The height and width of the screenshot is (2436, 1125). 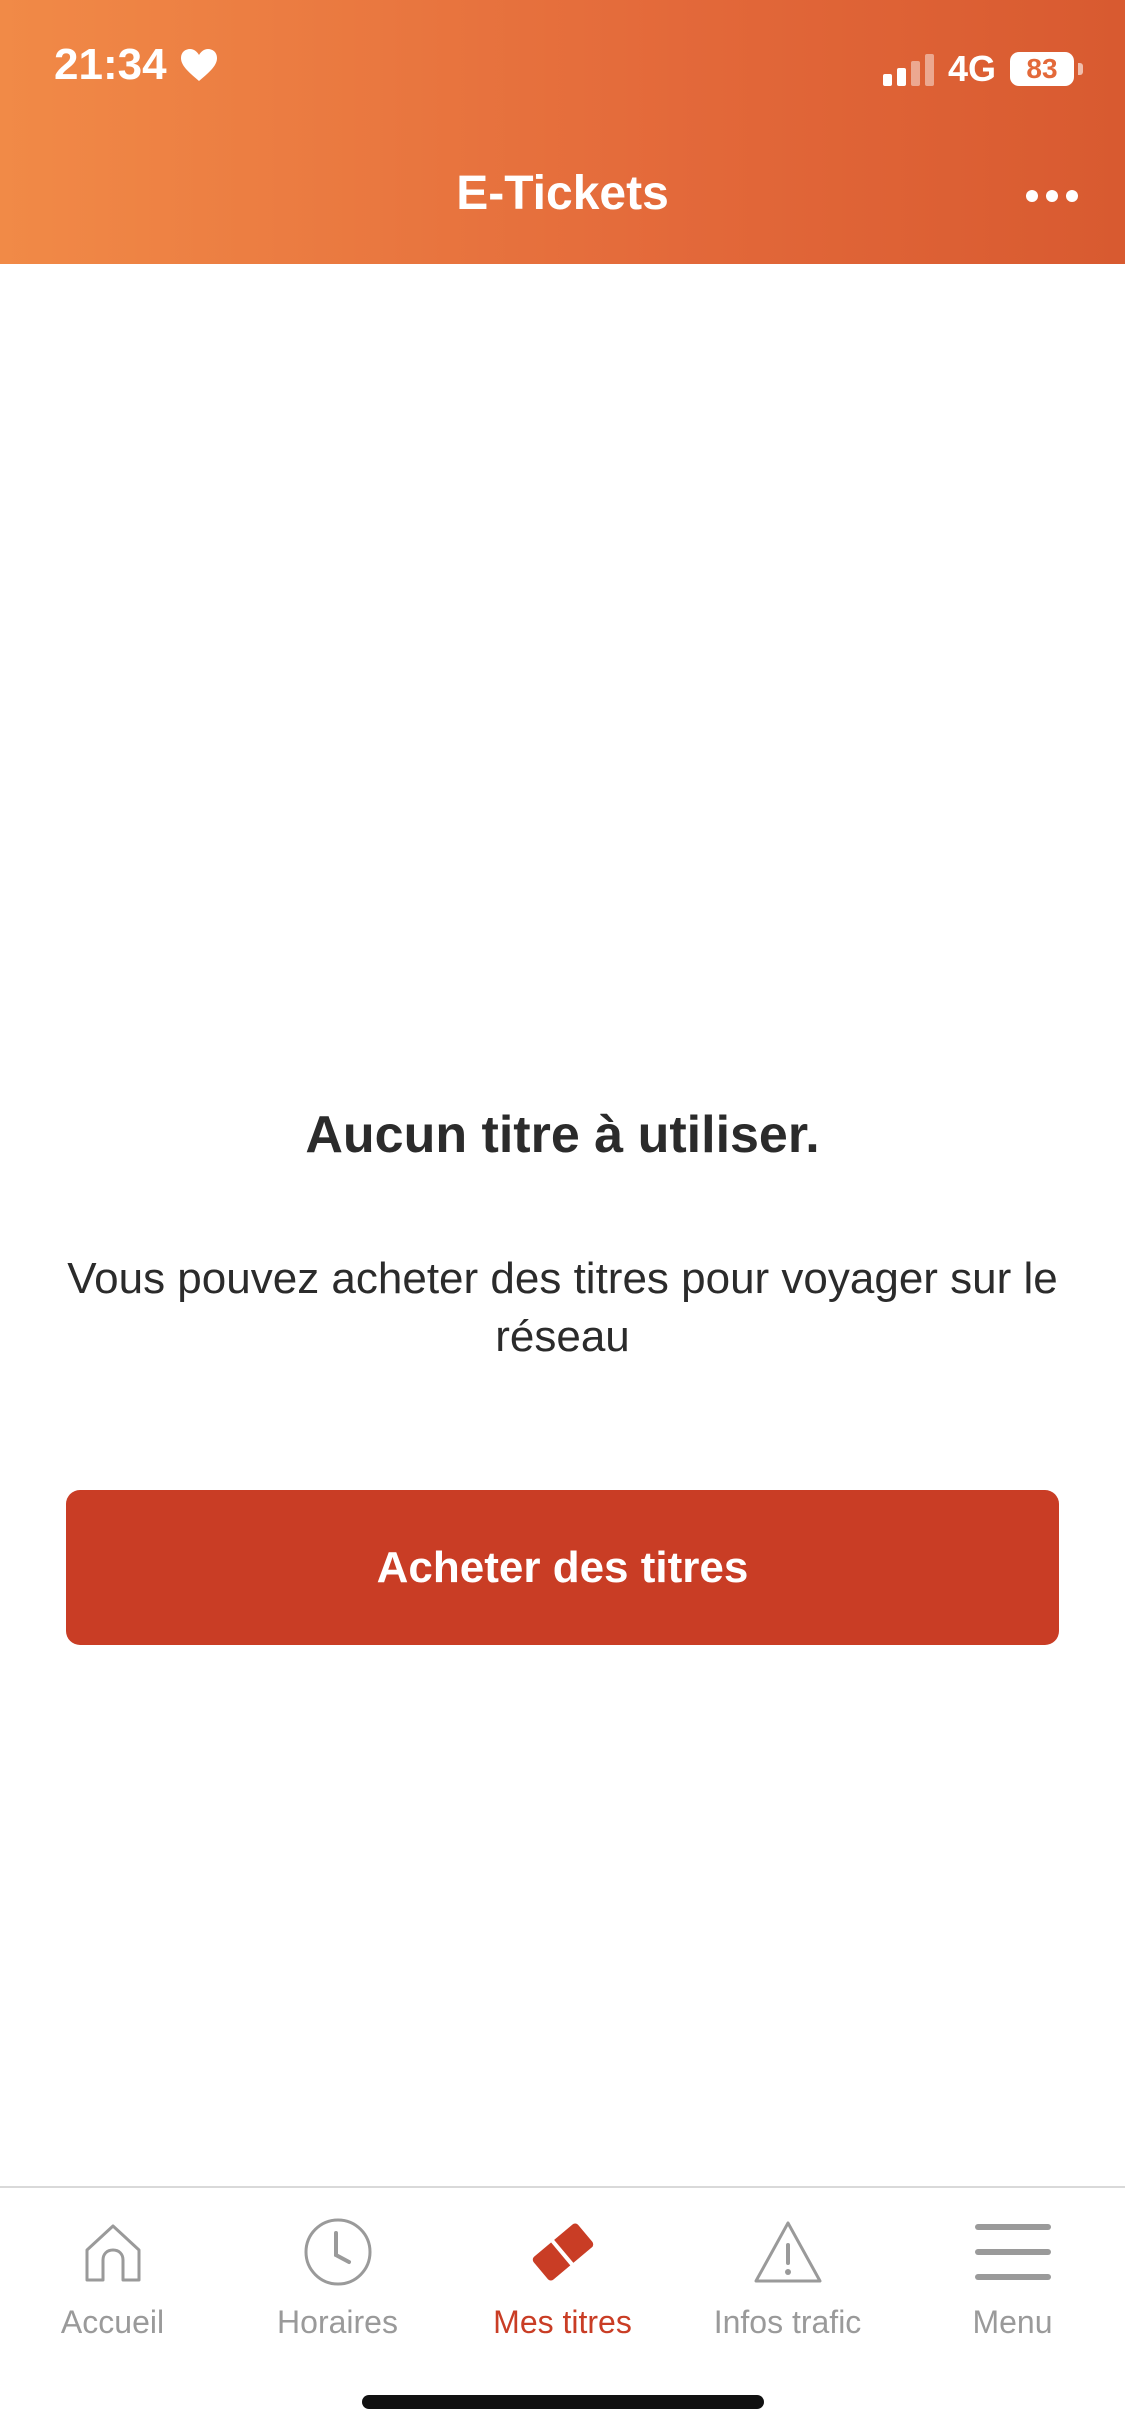 What do you see at coordinates (110, 64) in the screenshot?
I see `time-text: 21:34` at bounding box center [110, 64].